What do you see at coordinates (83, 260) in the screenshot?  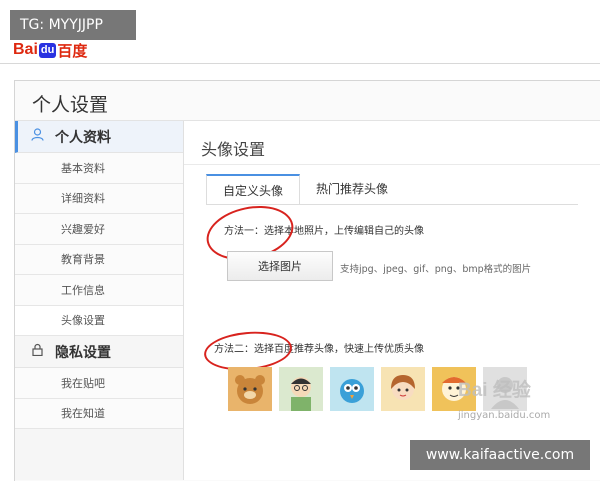 I see `sidebar-item-label: 教育背景` at bounding box center [83, 260].